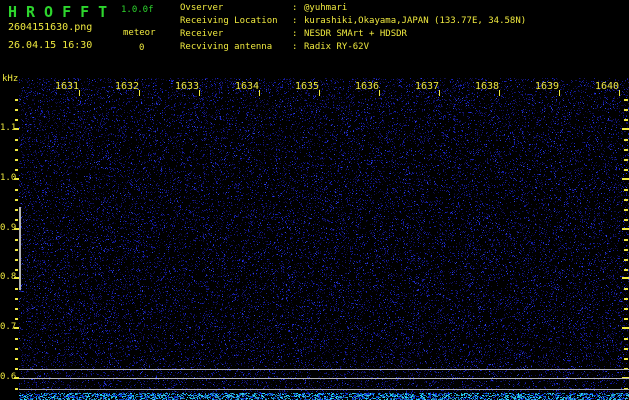  Describe the element at coordinates (202, 8) in the screenshot. I see `station-row-label: Ovserver` at that location.